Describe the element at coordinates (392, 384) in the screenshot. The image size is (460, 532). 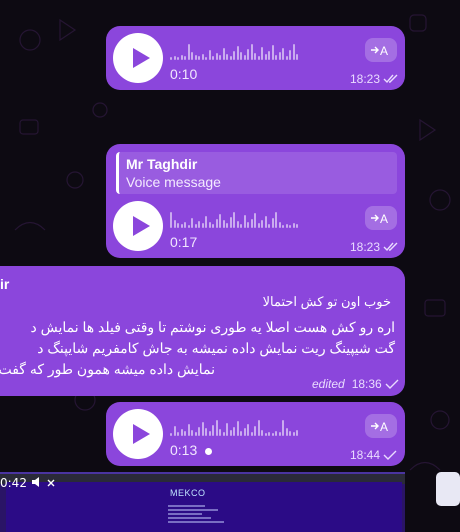
I see `check-icon` at that location.